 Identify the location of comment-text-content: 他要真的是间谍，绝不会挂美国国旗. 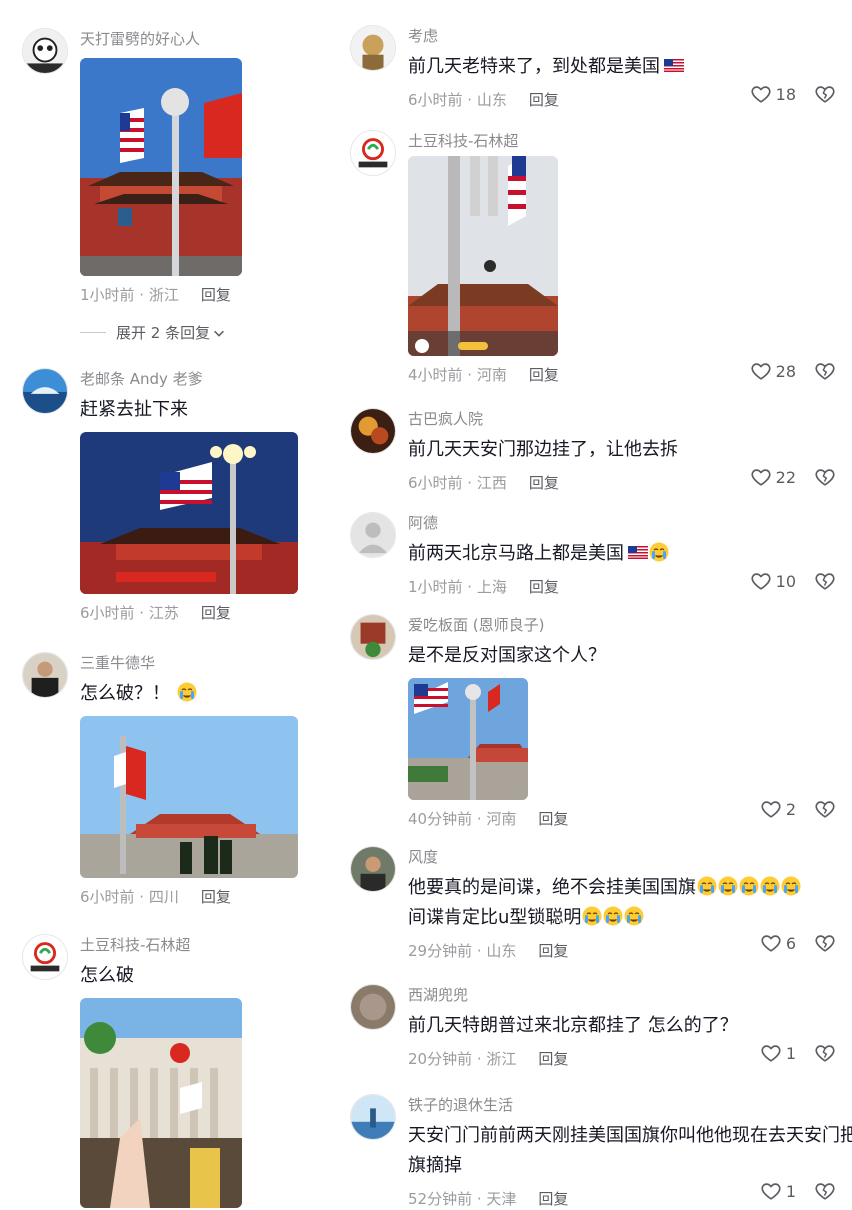
(552, 887).